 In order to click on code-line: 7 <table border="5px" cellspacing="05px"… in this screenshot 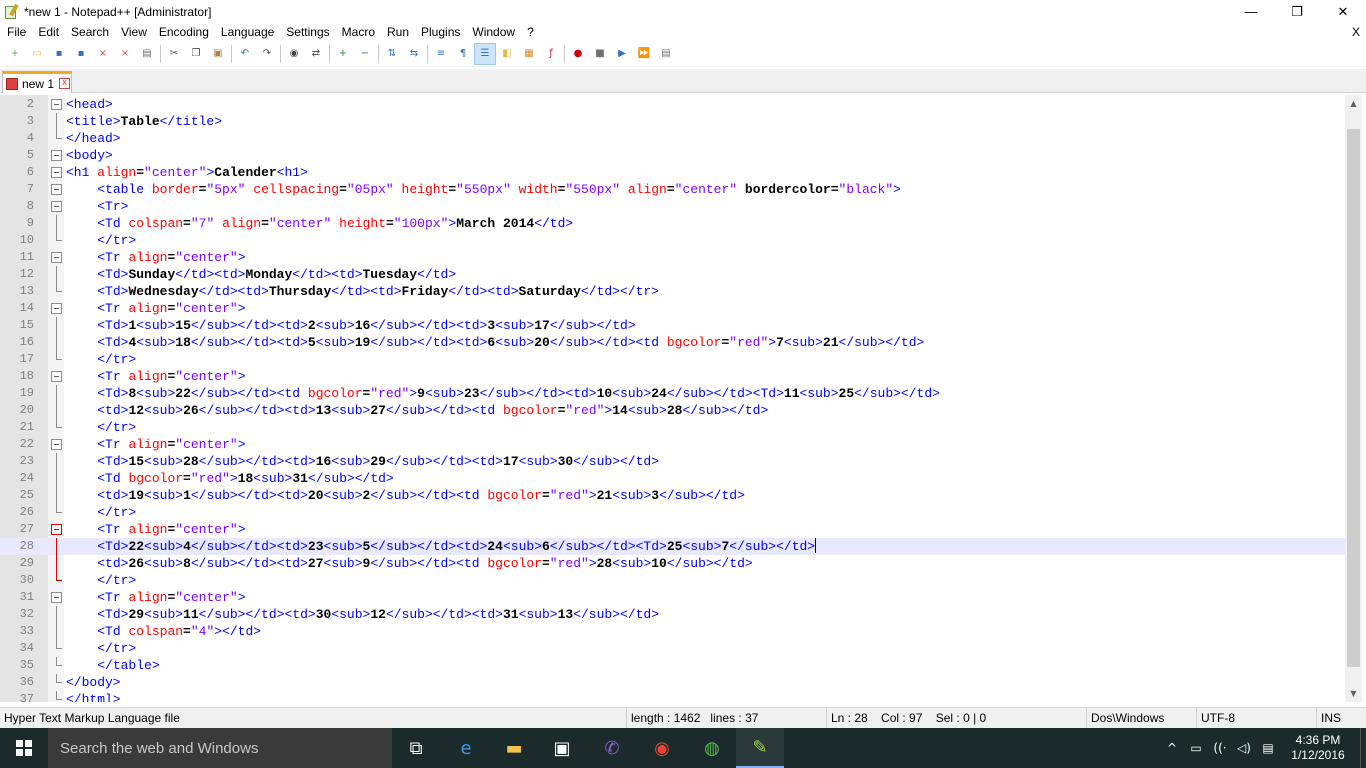, I will do `click(673, 189)`.